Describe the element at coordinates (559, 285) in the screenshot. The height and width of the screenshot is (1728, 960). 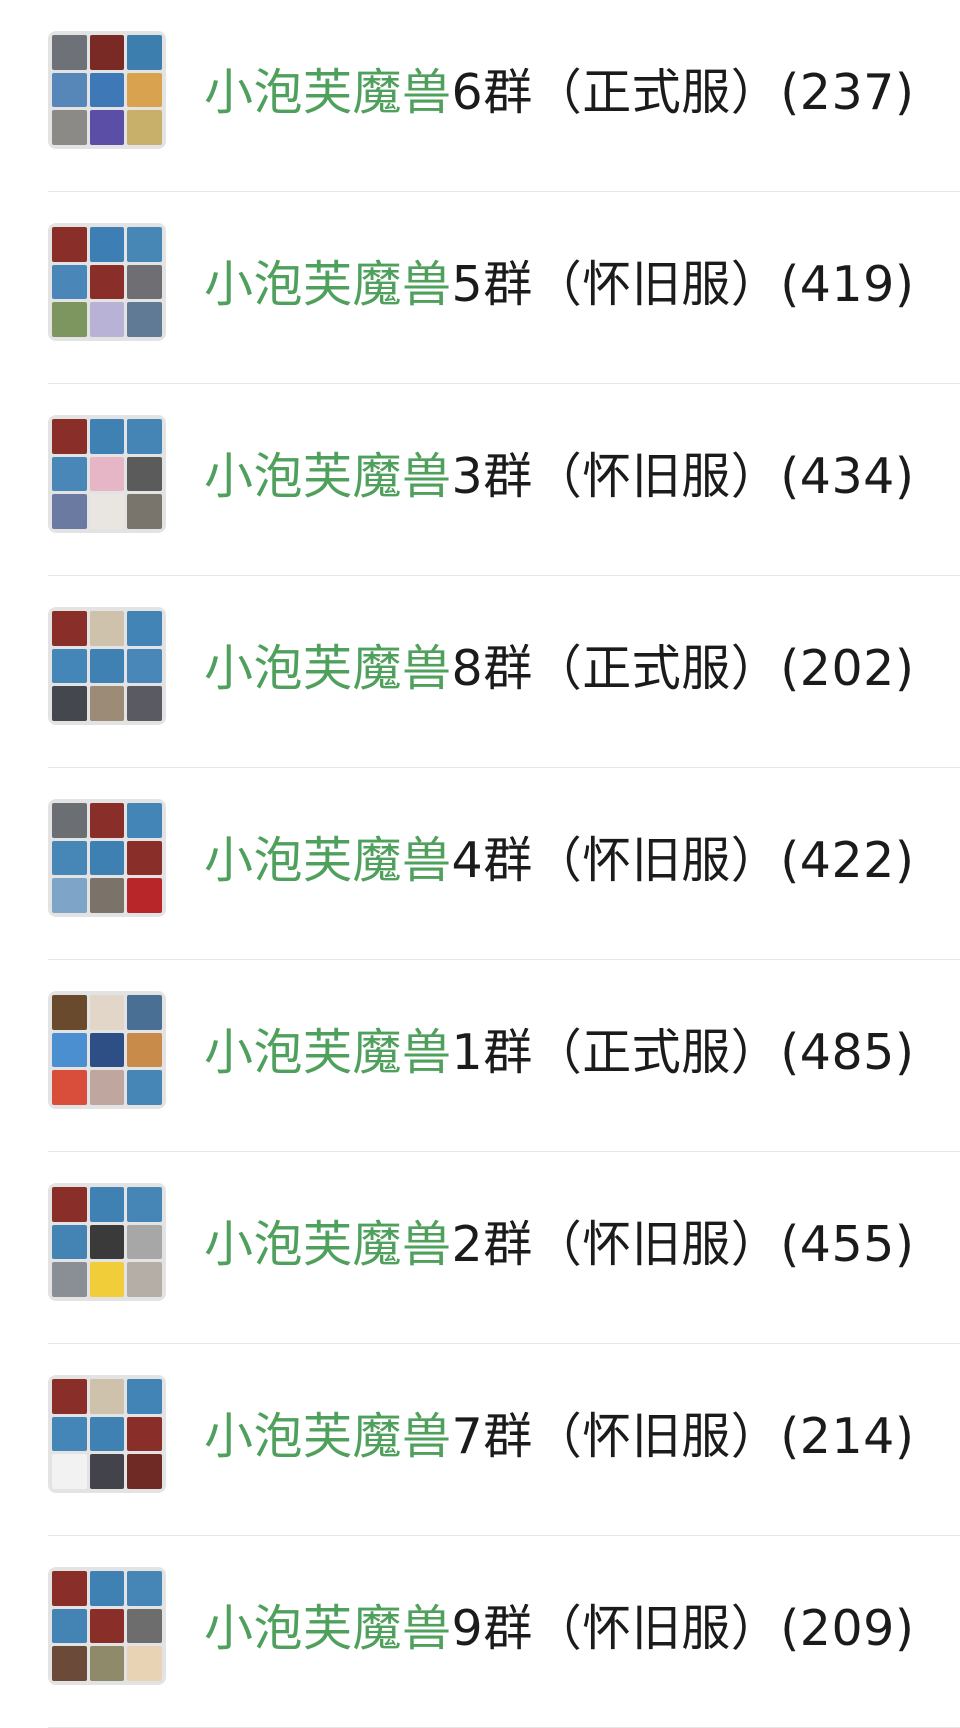
I see `group-name: 小泡芙魔兽5群（怀旧服）(419)` at that location.